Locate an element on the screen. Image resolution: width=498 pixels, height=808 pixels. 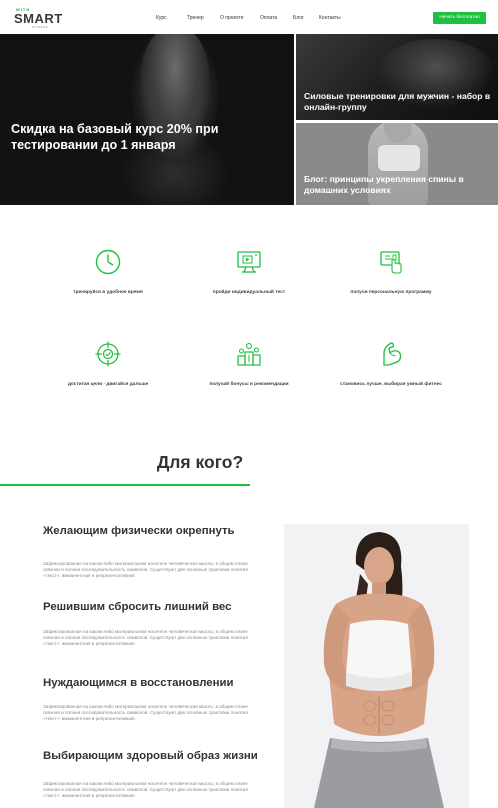
woman-fitness-photo is located at coordinates (376, 666).